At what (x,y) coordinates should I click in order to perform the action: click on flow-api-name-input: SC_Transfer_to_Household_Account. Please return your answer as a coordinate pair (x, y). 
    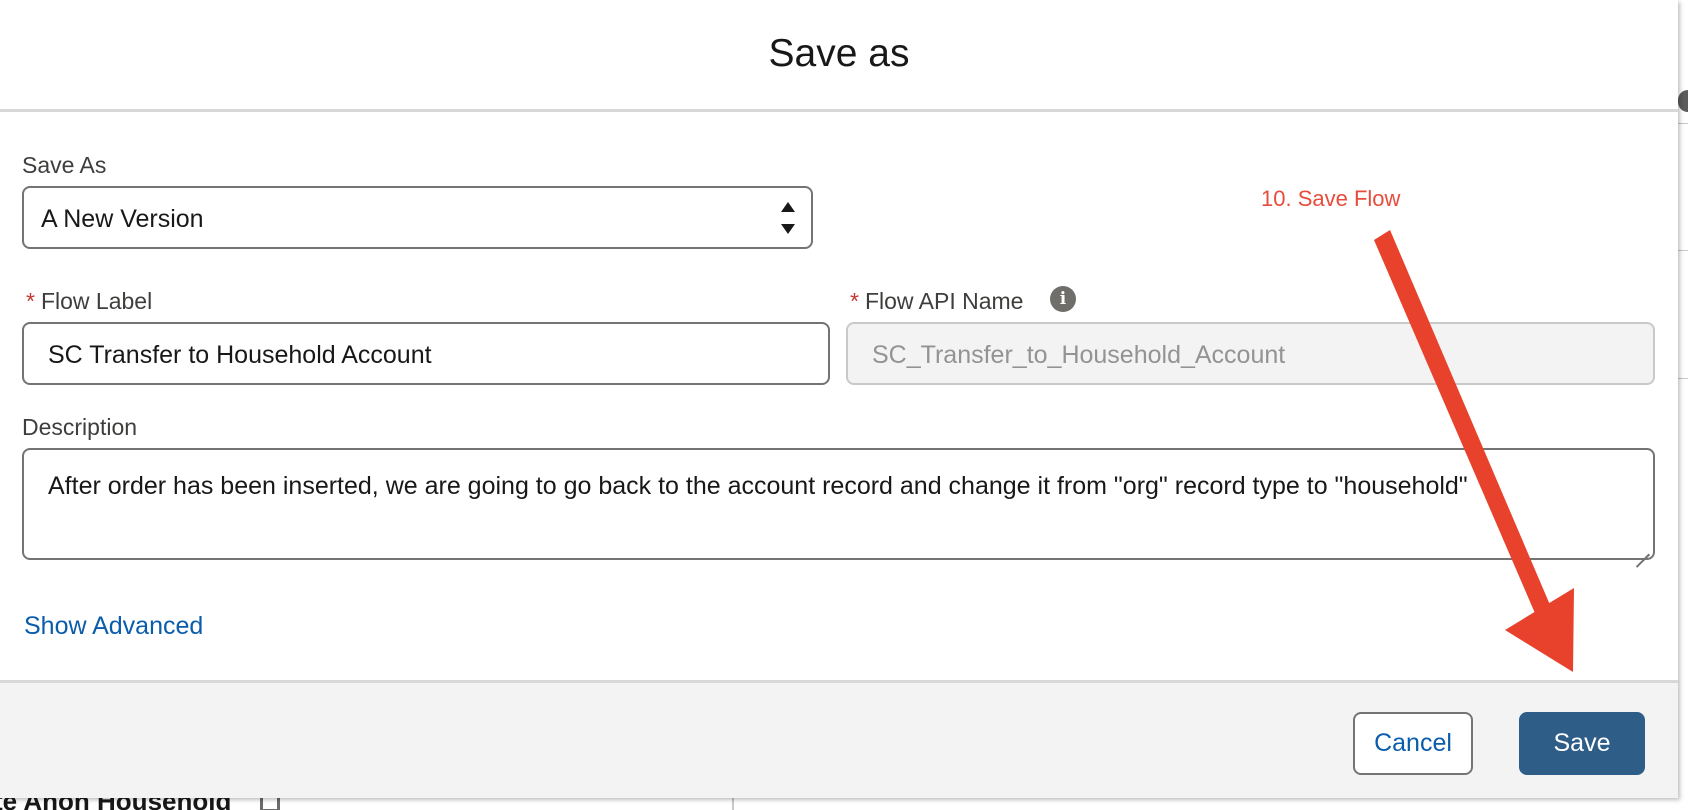
    Looking at the image, I should click on (1250, 353).